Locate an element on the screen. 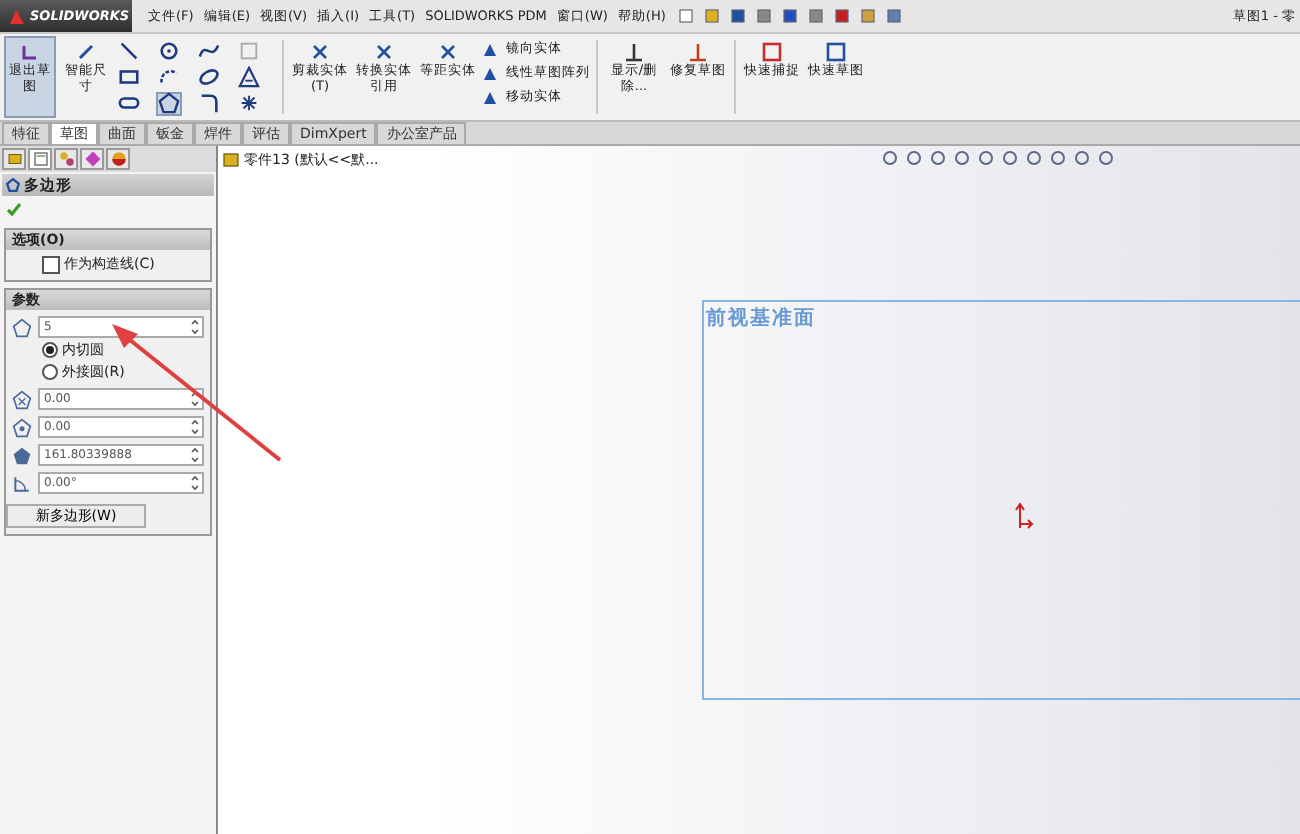 The image size is (1300, 834). line-icon is located at coordinates (129, 51).